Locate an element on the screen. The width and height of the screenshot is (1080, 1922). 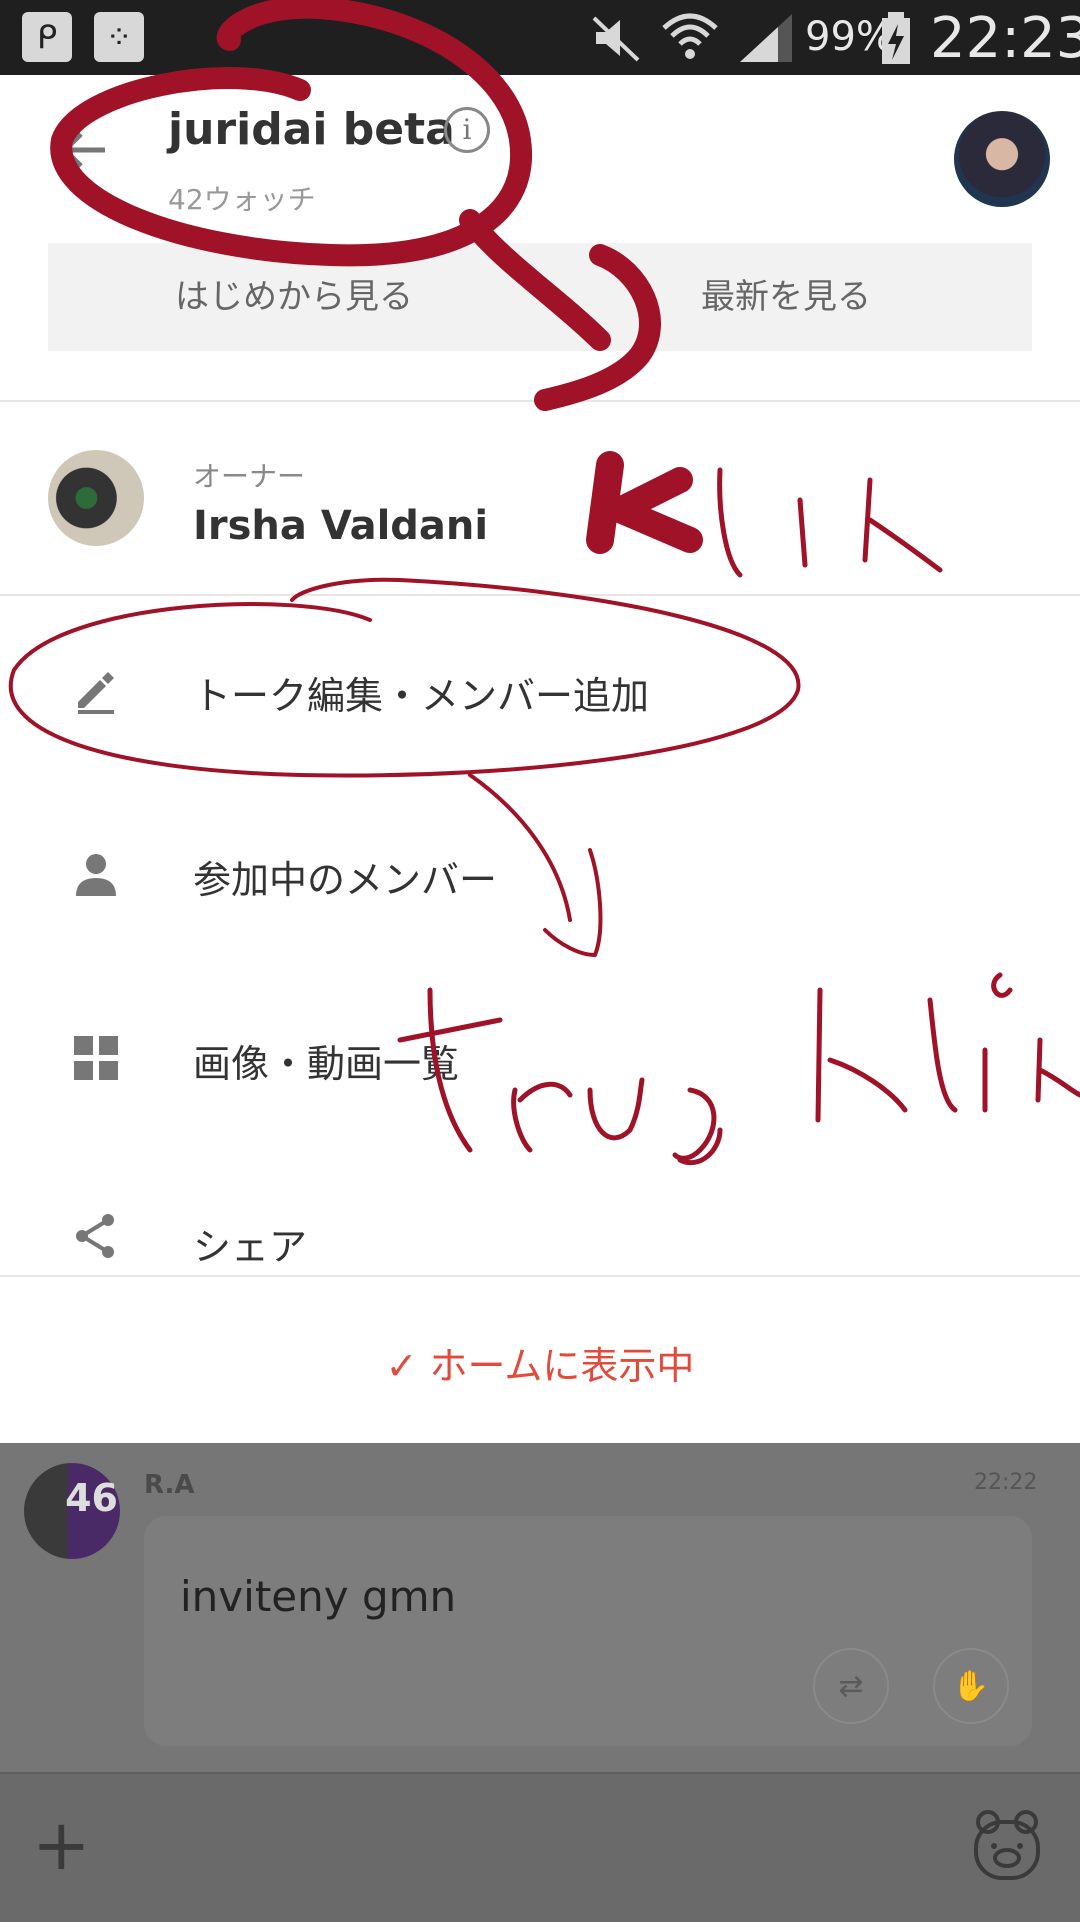
menu-item-label: シェア is located at coordinates (250, 1247).